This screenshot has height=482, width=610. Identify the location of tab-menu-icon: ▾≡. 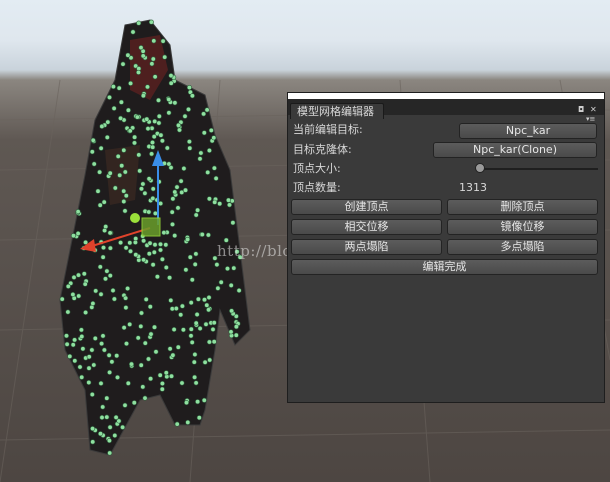
(590, 119).